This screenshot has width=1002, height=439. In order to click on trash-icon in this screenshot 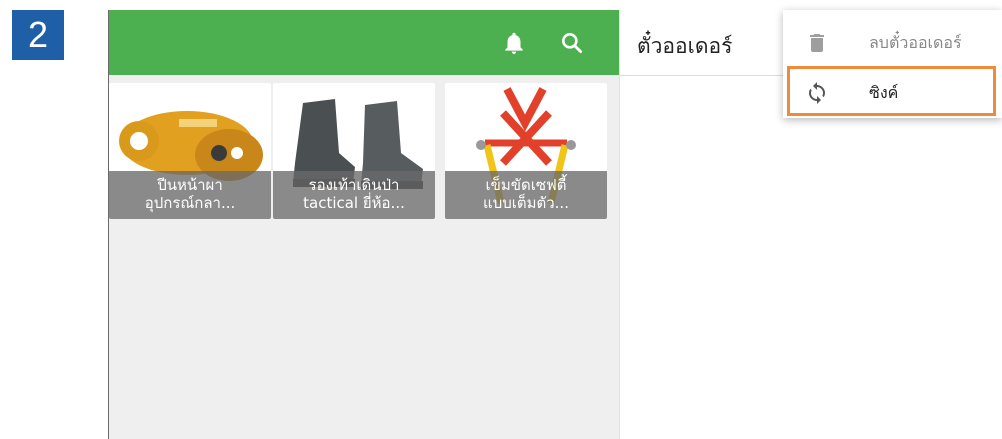, I will do `click(817, 43)`.